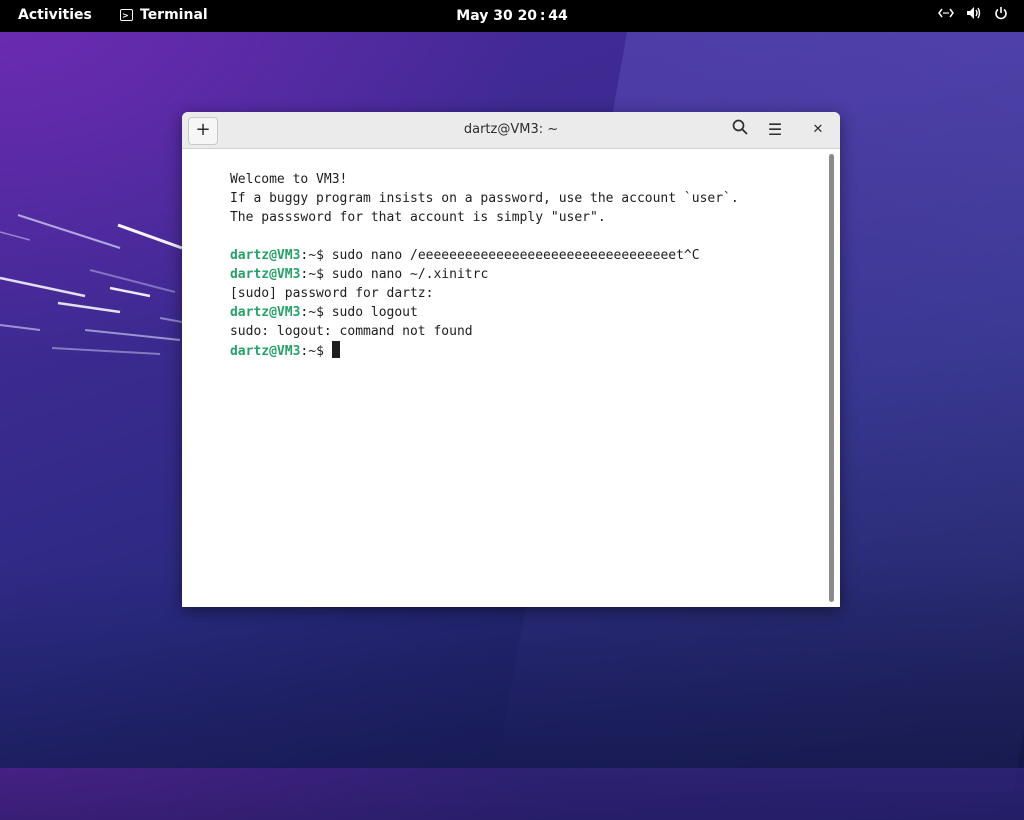 Image resolution: width=1024 pixels, height=820 pixels. What do you see at coordinates (1001, 15) in the screenshot?
I see `power-icon` at bounding box center [1001, 15].